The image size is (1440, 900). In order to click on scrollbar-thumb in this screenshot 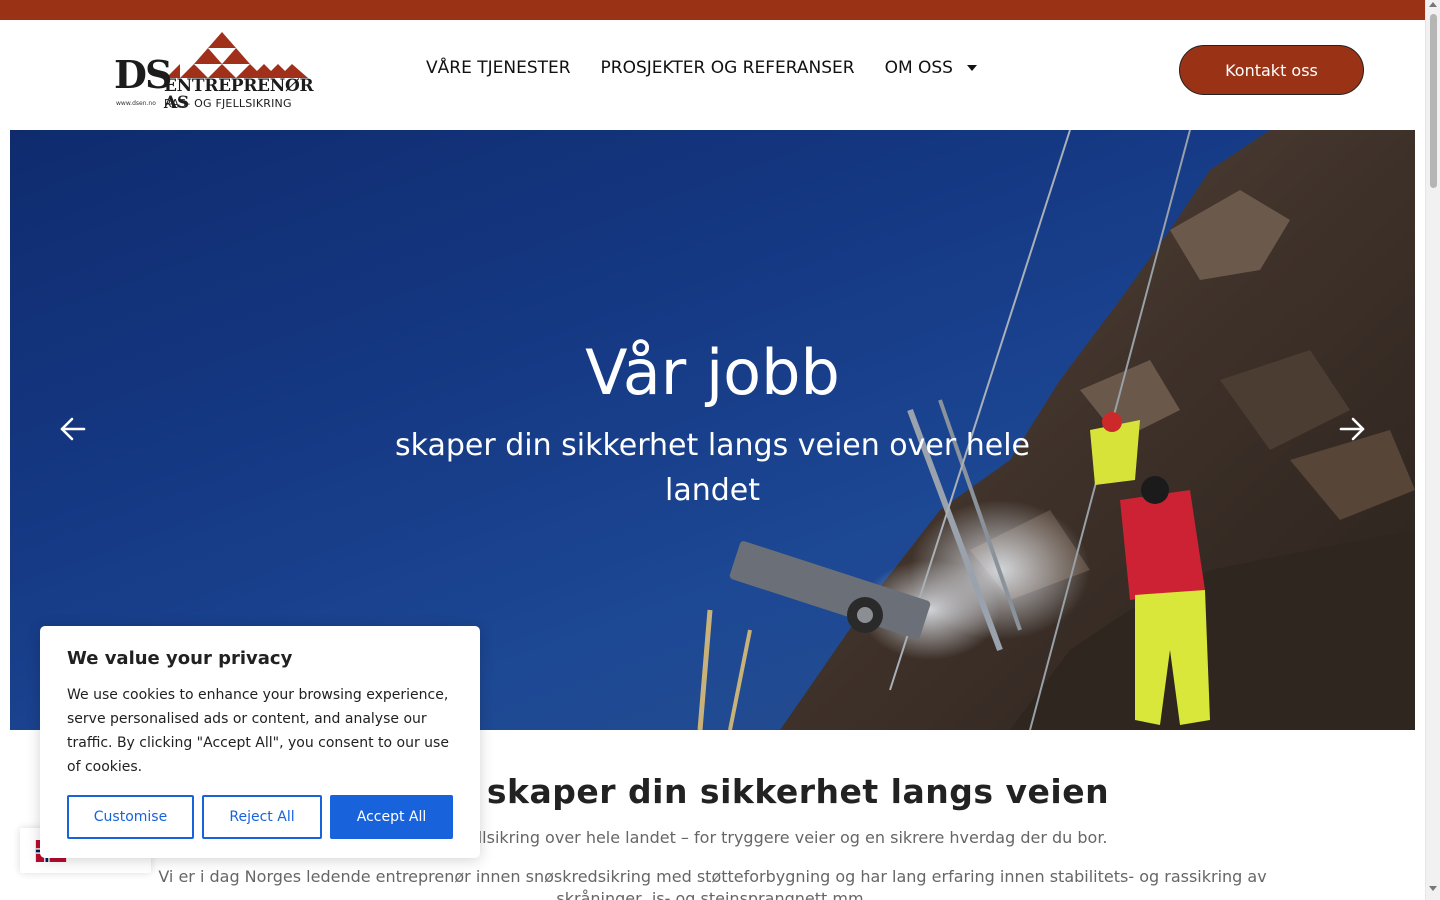, I will do `click(1433, 101)`.